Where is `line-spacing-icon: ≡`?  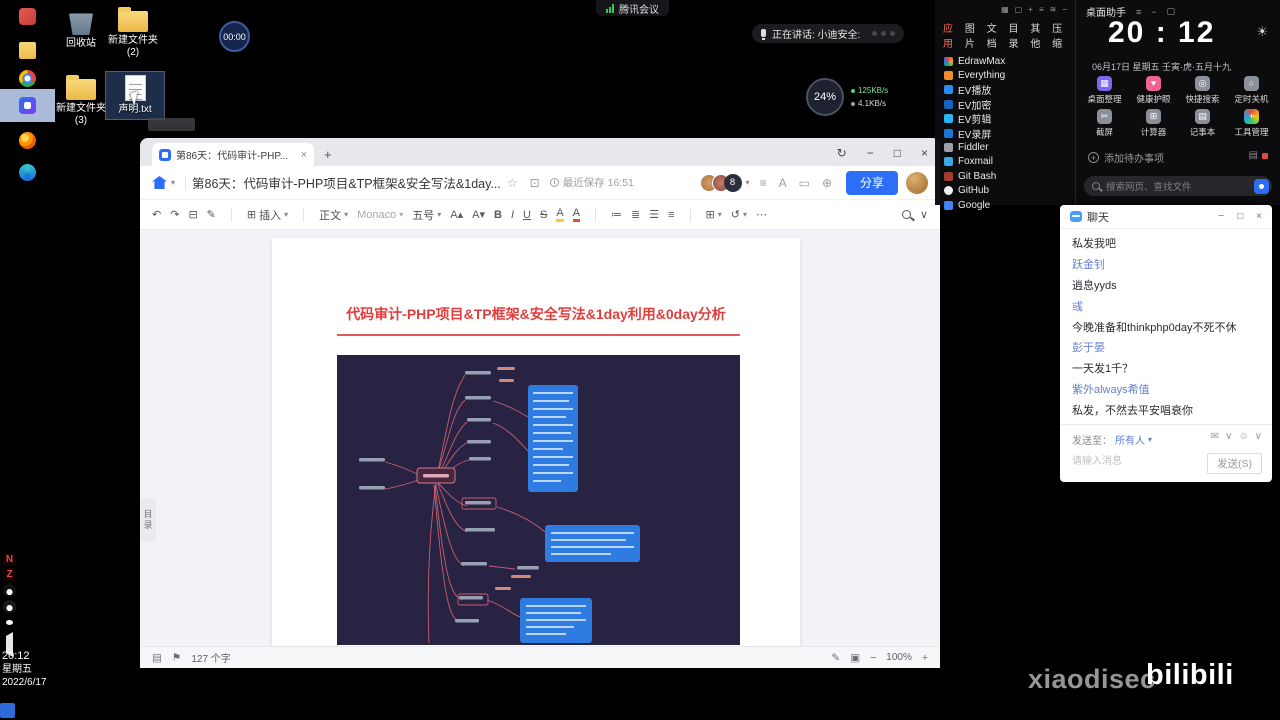
line-spacing-icon: ≡ is located at coordinates (671, 215).